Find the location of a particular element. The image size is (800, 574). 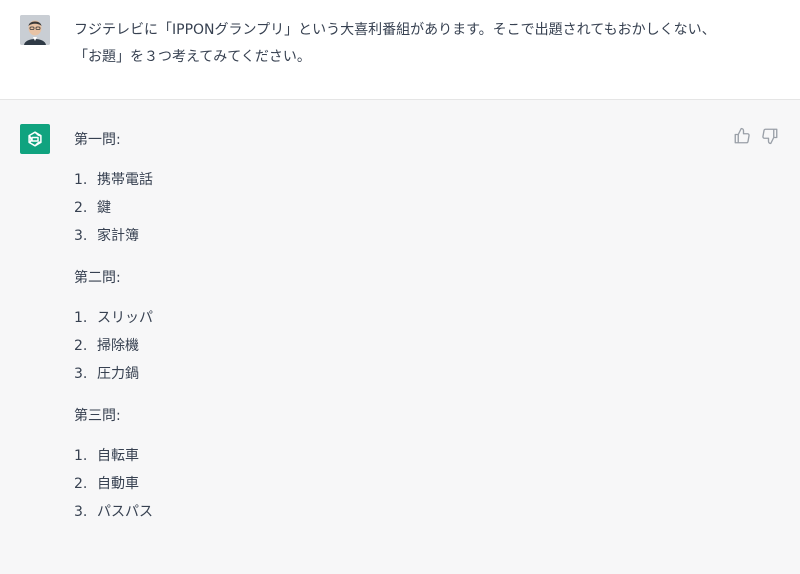

thumbs-down-icon is located at coordinates (770, 136).